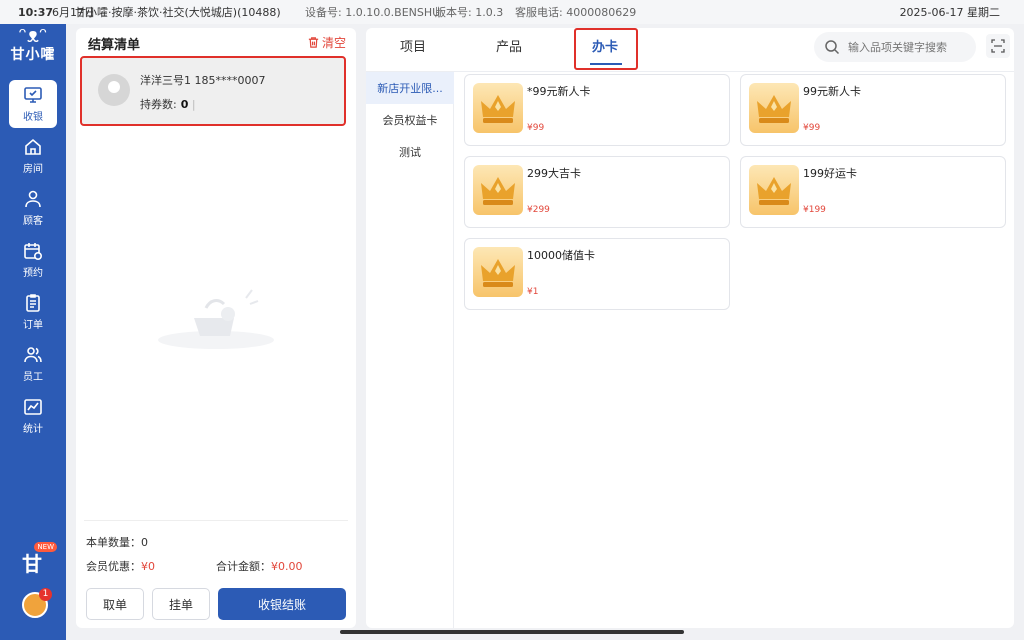  Describe the element at coordinates (33, 252) in the screenshot. I see `calendar-clock-icon` at that location.